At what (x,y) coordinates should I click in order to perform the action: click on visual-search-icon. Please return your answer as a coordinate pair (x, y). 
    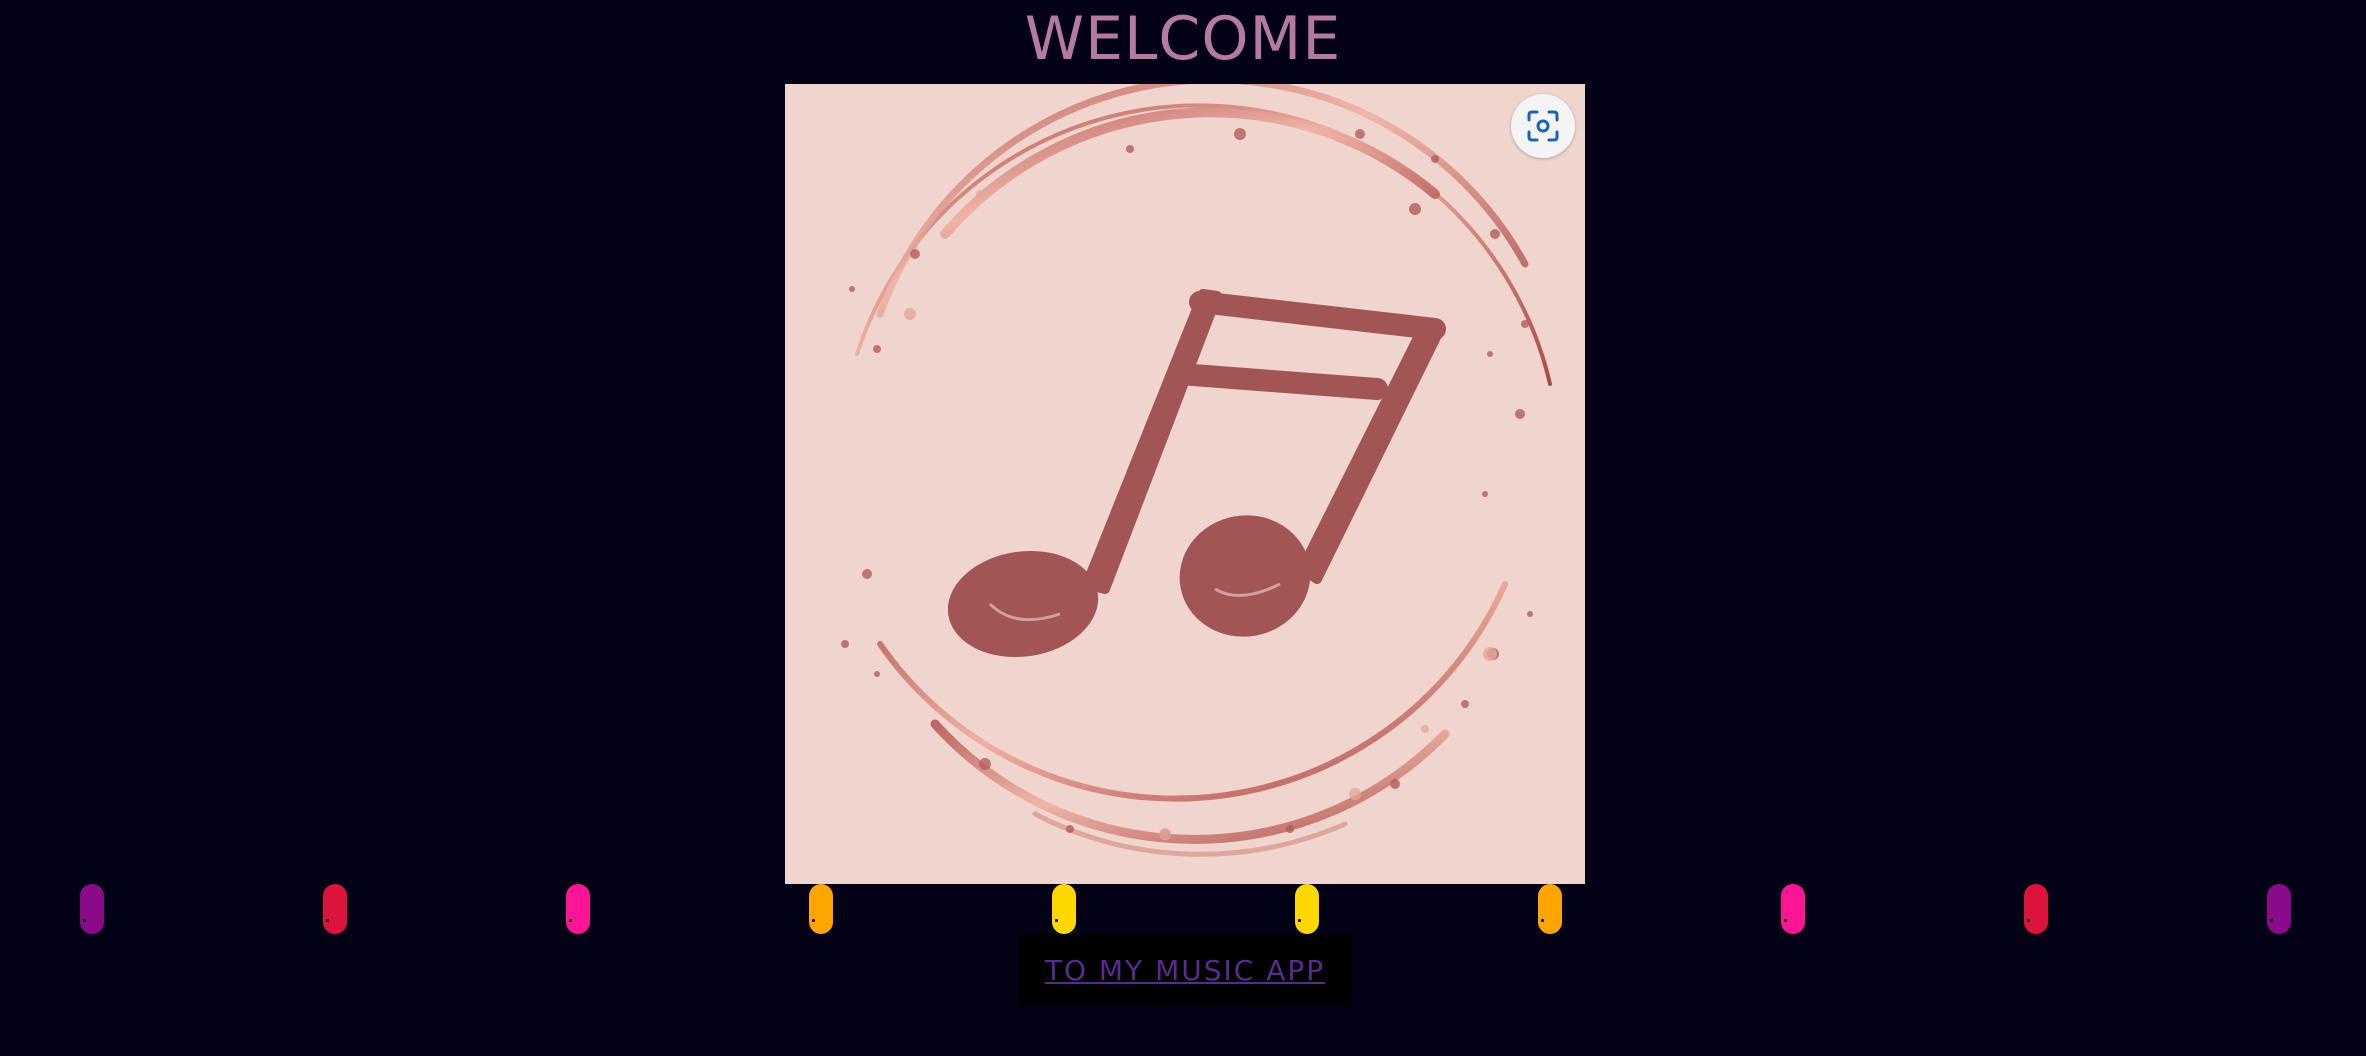
    Looking at the image, I should click on (1543, 126).